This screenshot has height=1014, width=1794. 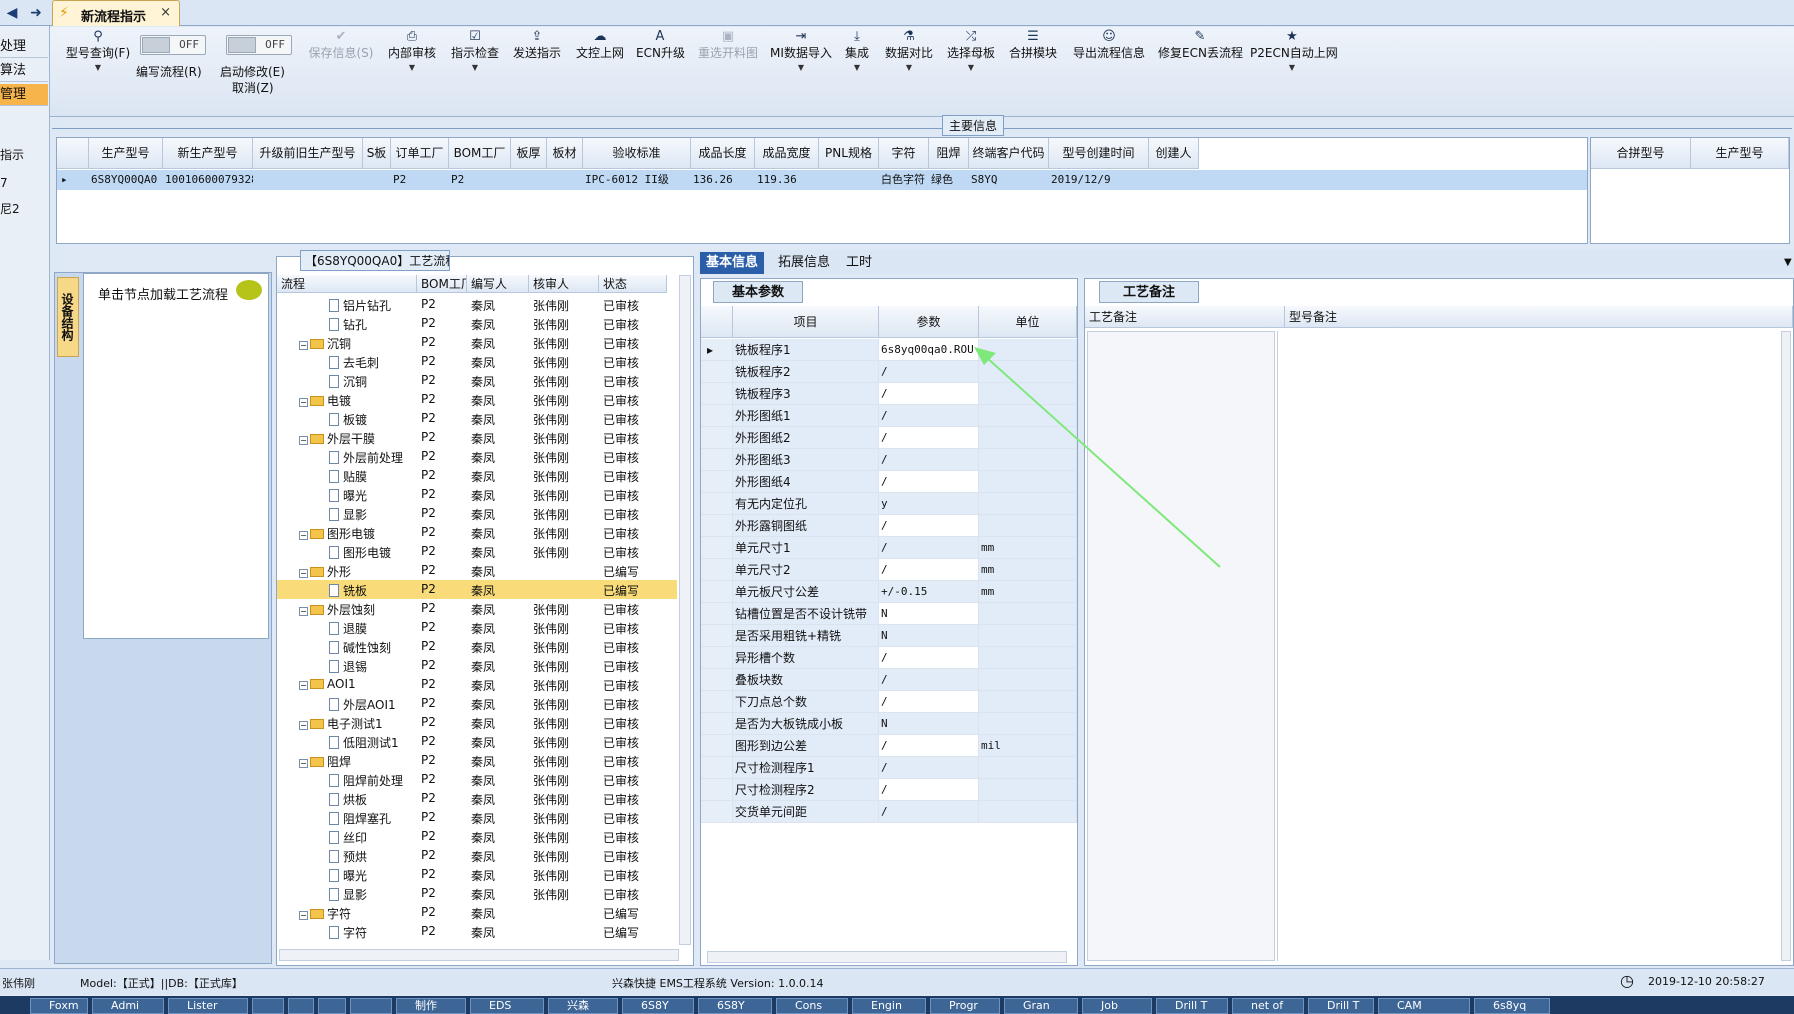 I want to click on select-mother-board-button: ⤮ 选择母板 ▼, so click(x=971, y=52).